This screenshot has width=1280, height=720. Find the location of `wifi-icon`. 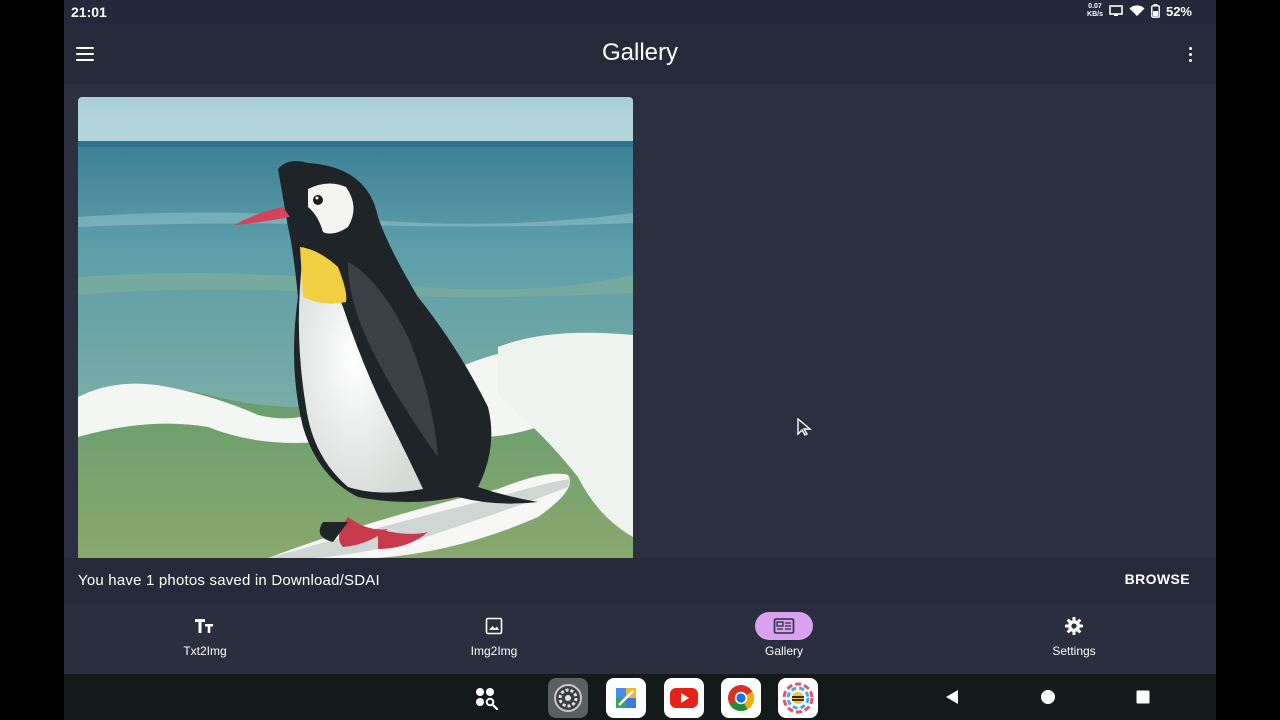

wifi-icon is located at coordinates (1137, 11).